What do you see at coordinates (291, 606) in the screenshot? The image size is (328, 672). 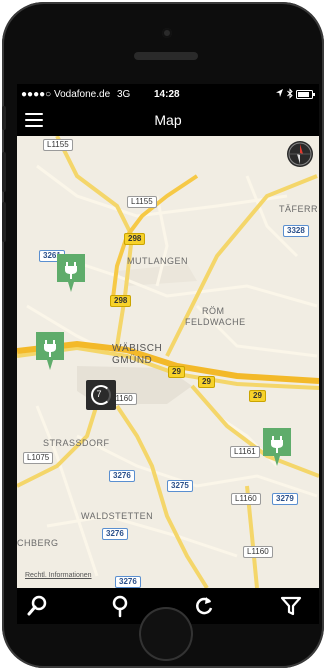 I see `filter-icon` at bounding box center [291, 606].